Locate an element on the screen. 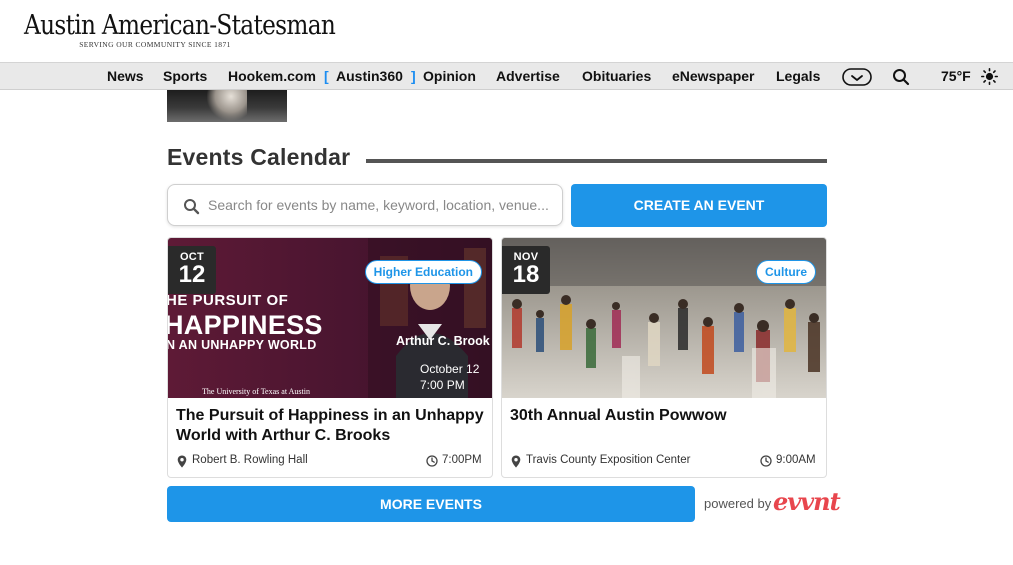 This screenshot has height=565, width=1013. nav-austin360: Austin360 is located at coordinates (369, 76).